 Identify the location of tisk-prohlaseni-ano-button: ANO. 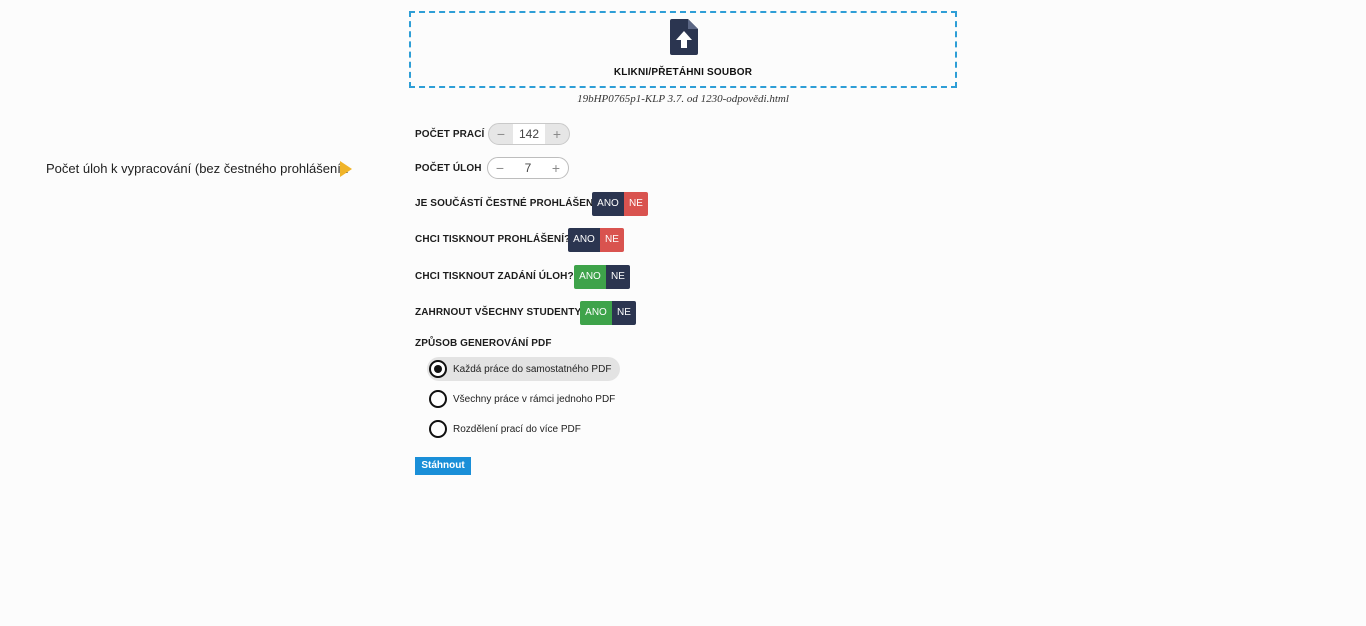
(584, 240).